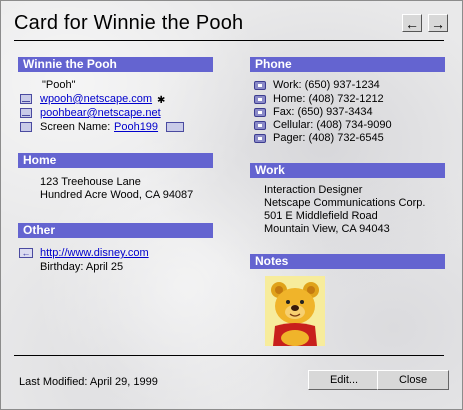 The image size is (463, 410). What do you see at coordinates (175, 127) in the screenshot?
I see `buddy-icon` at bounding box center [175, 127].